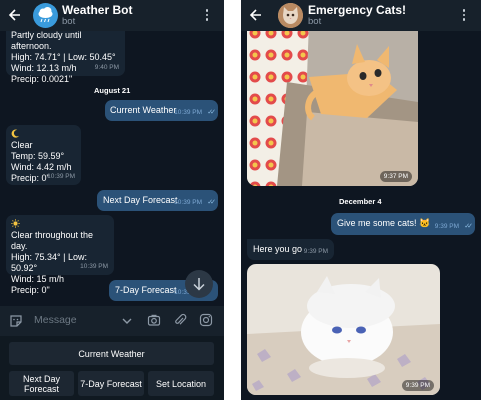  I want to click on emergency-cats-avatar, so click(290, 15).